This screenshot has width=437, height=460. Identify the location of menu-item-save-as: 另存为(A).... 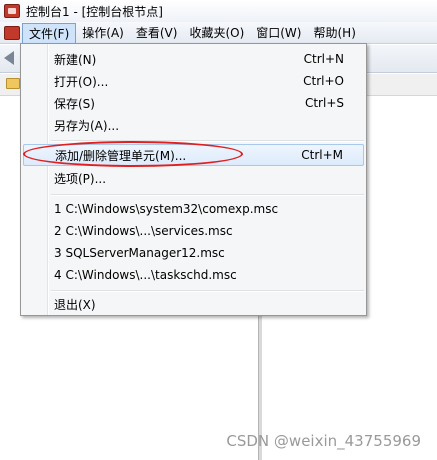
(193, 125).